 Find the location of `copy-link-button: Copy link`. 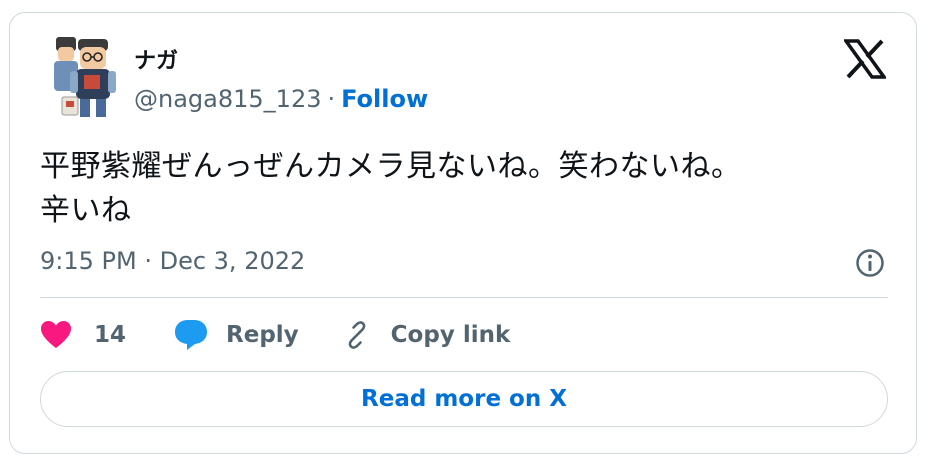

copy-link-button: Copy link is located at coordinates (426, 335).